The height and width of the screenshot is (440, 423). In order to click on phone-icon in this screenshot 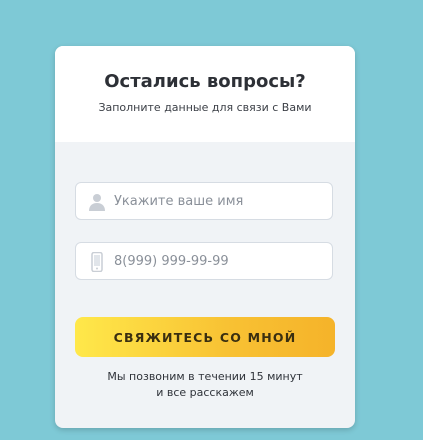, I will do `click(97, 262)`.